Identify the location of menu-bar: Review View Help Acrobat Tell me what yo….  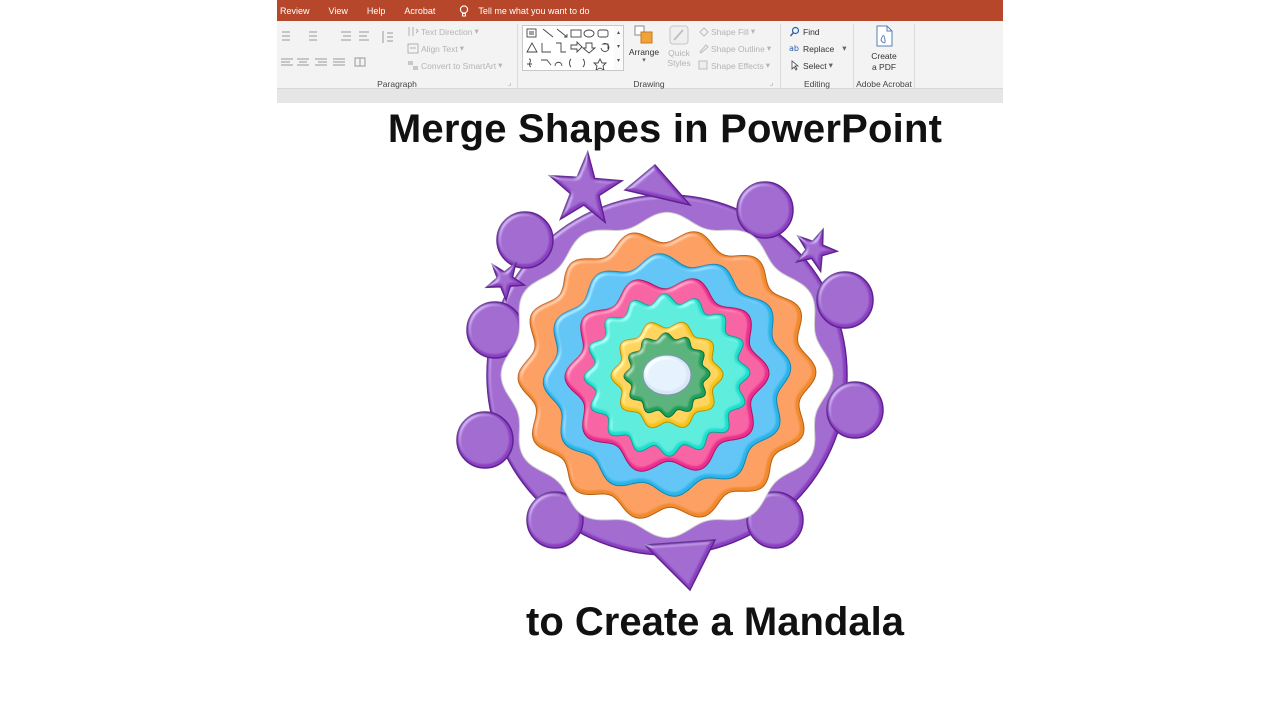
(640, 10).